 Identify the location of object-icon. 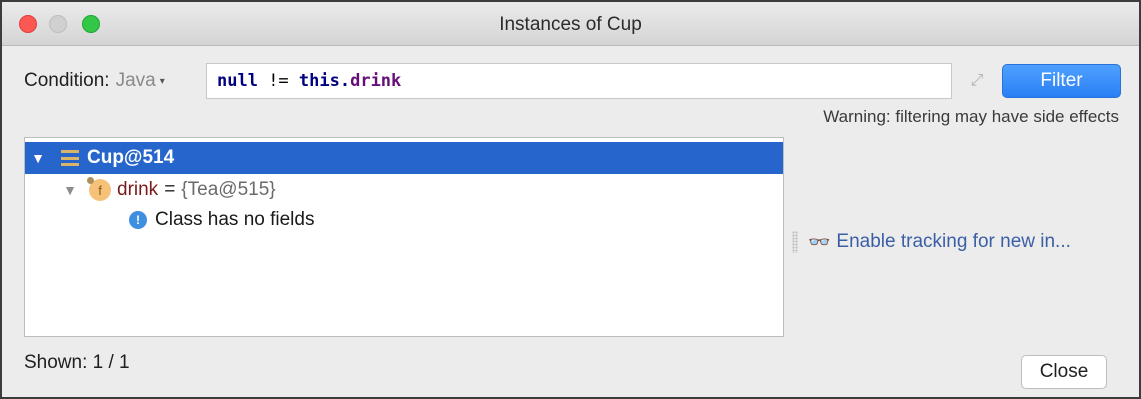
(70, 158).